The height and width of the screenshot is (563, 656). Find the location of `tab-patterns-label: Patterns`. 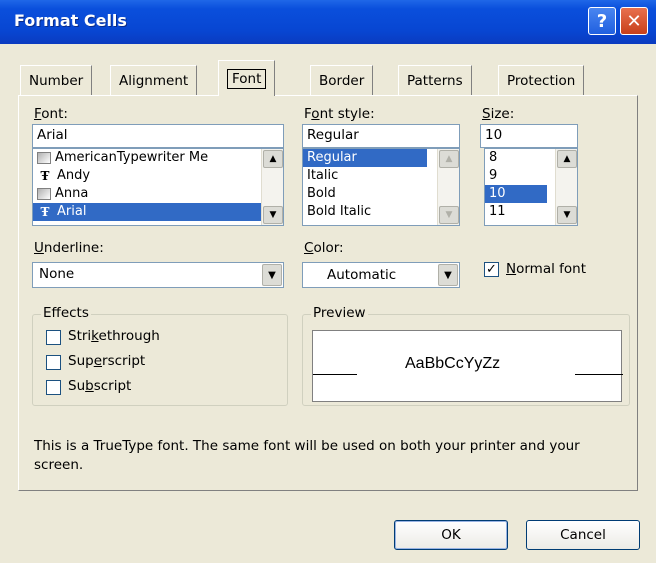

tab-patterns-label: Patterns is located at coordinates (435, 80).